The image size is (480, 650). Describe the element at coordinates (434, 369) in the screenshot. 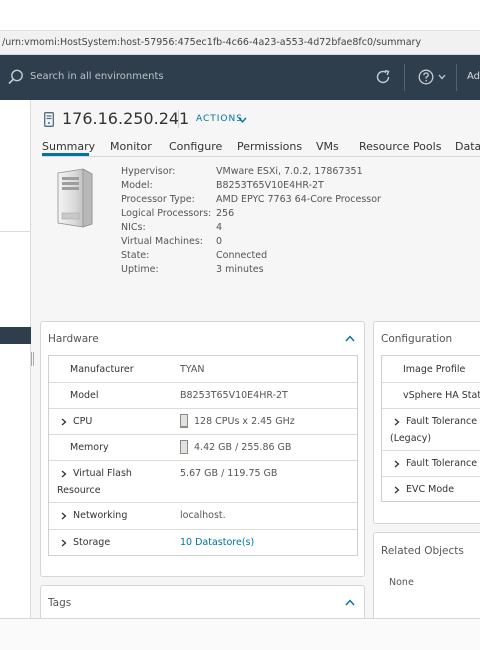

I see `image-profile-label: Image Profile` at that location.